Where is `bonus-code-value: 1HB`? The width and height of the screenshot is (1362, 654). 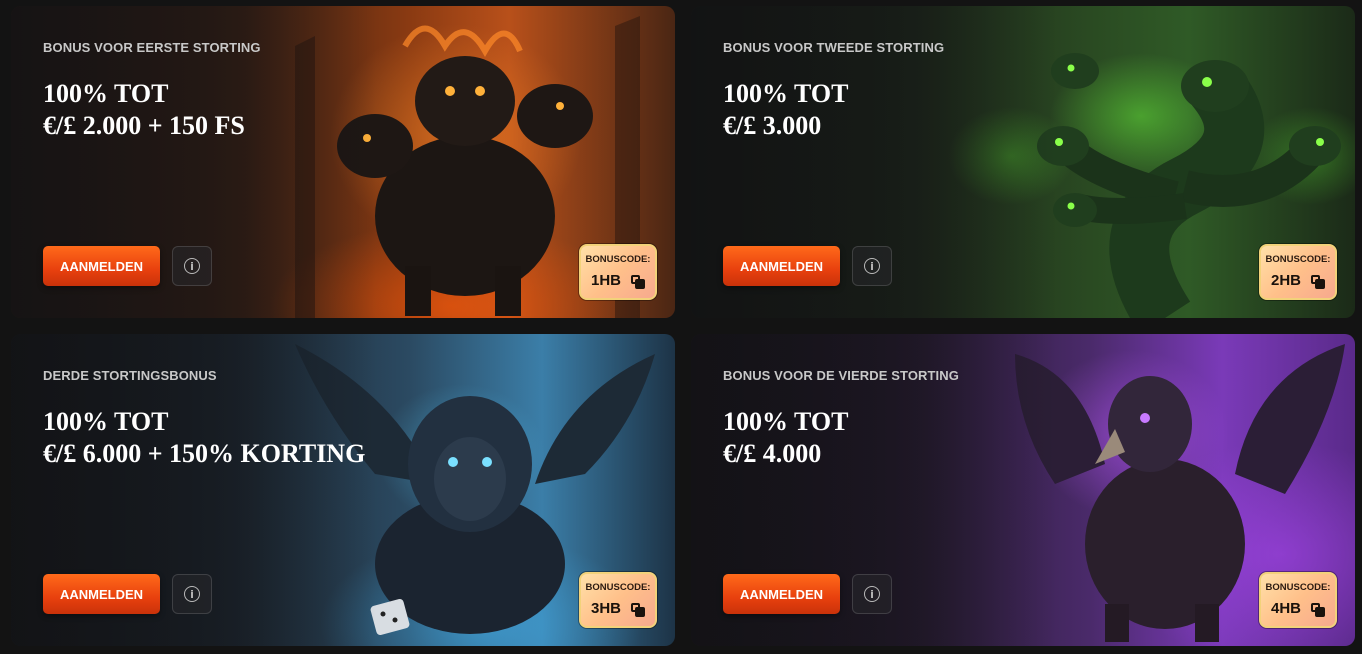
bonus-code-value: 1HB is located at coordinates (606, 280).